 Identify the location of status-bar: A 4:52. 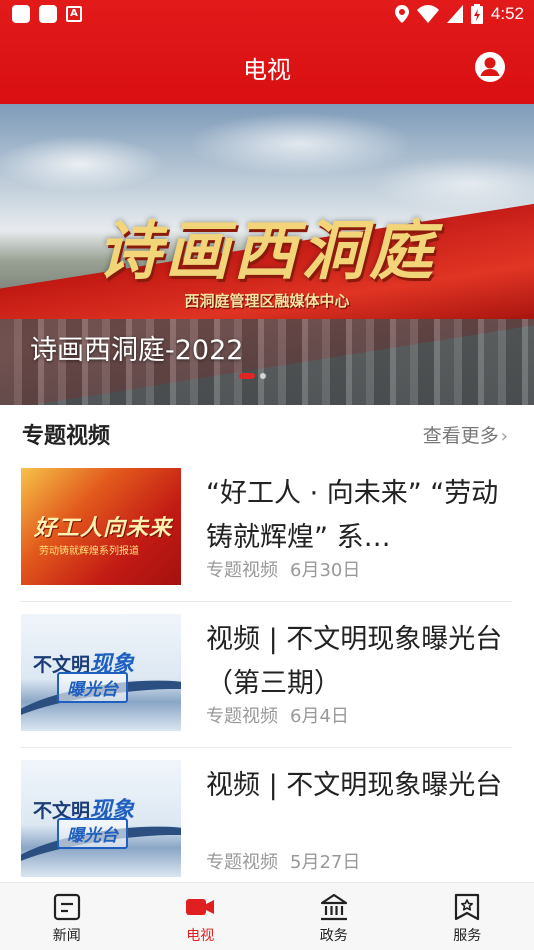
(267, 15).